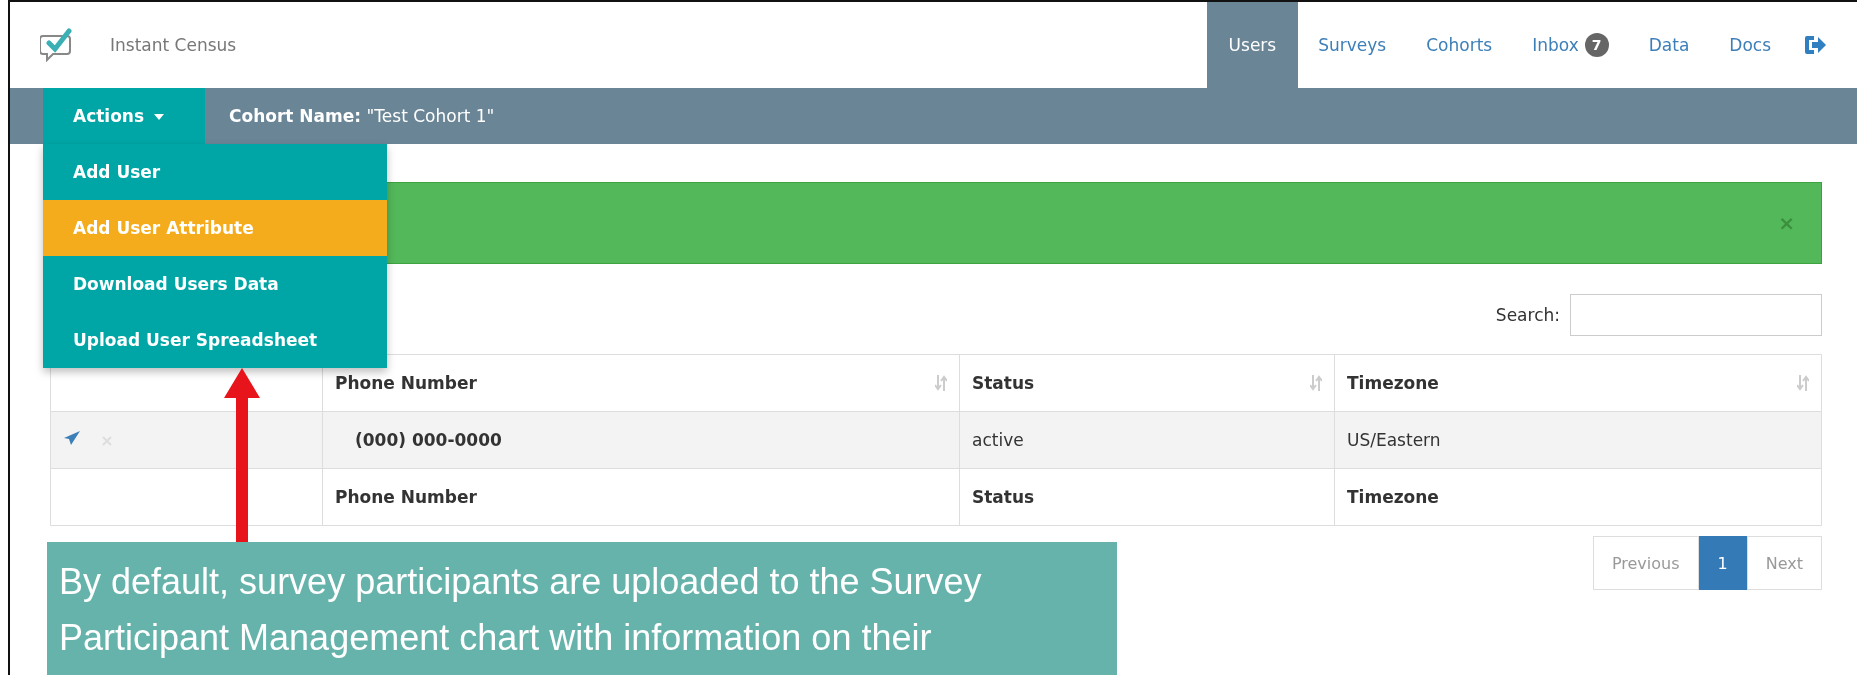 The height and width of the screenshot is (675, 1857). What do you see at coordinates (1527, 315) in the screenshot?
I see `search-label: Search:` at bounding box center [1527, 315].